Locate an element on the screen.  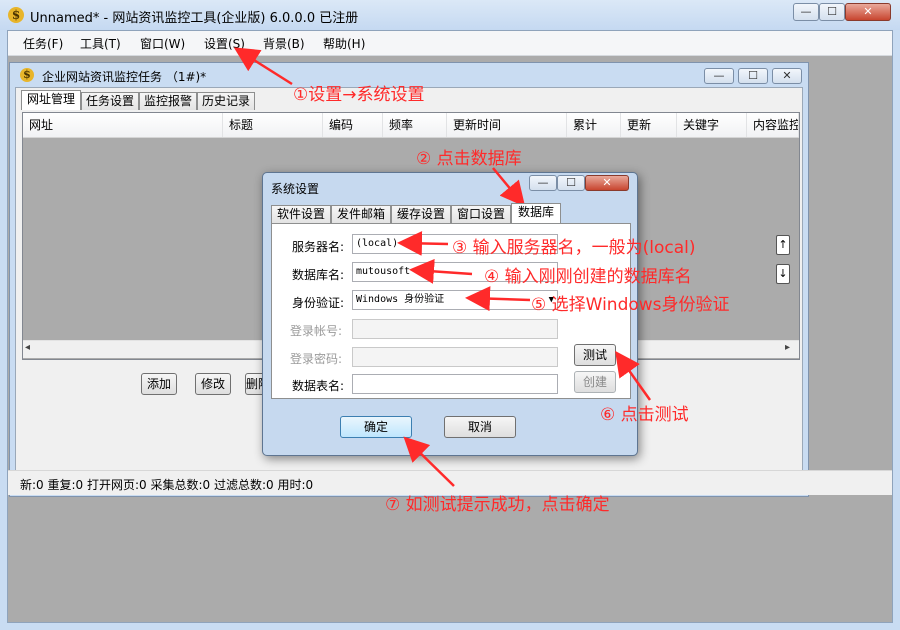
table-name-input is located at coordinates (455, 384).